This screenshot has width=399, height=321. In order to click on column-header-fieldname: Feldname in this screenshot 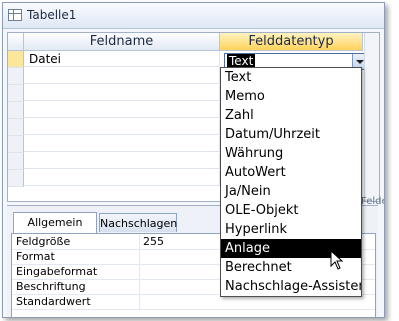, I will do `click(122, 42)`.